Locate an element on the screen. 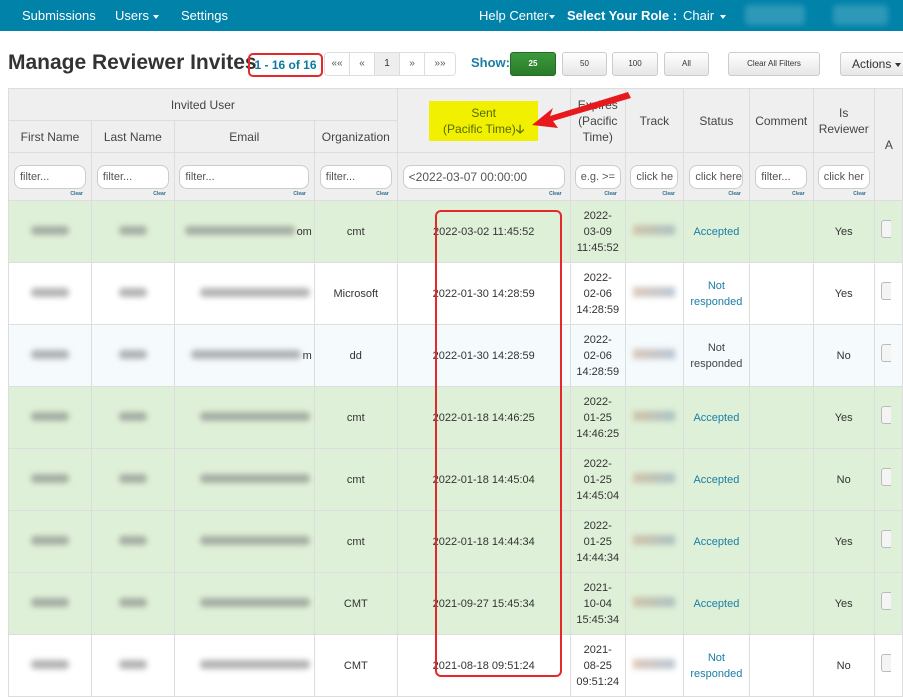 The height and width of the screenshot is (697, 903). show-25-button: 25 is located at coordinates (533, 64).